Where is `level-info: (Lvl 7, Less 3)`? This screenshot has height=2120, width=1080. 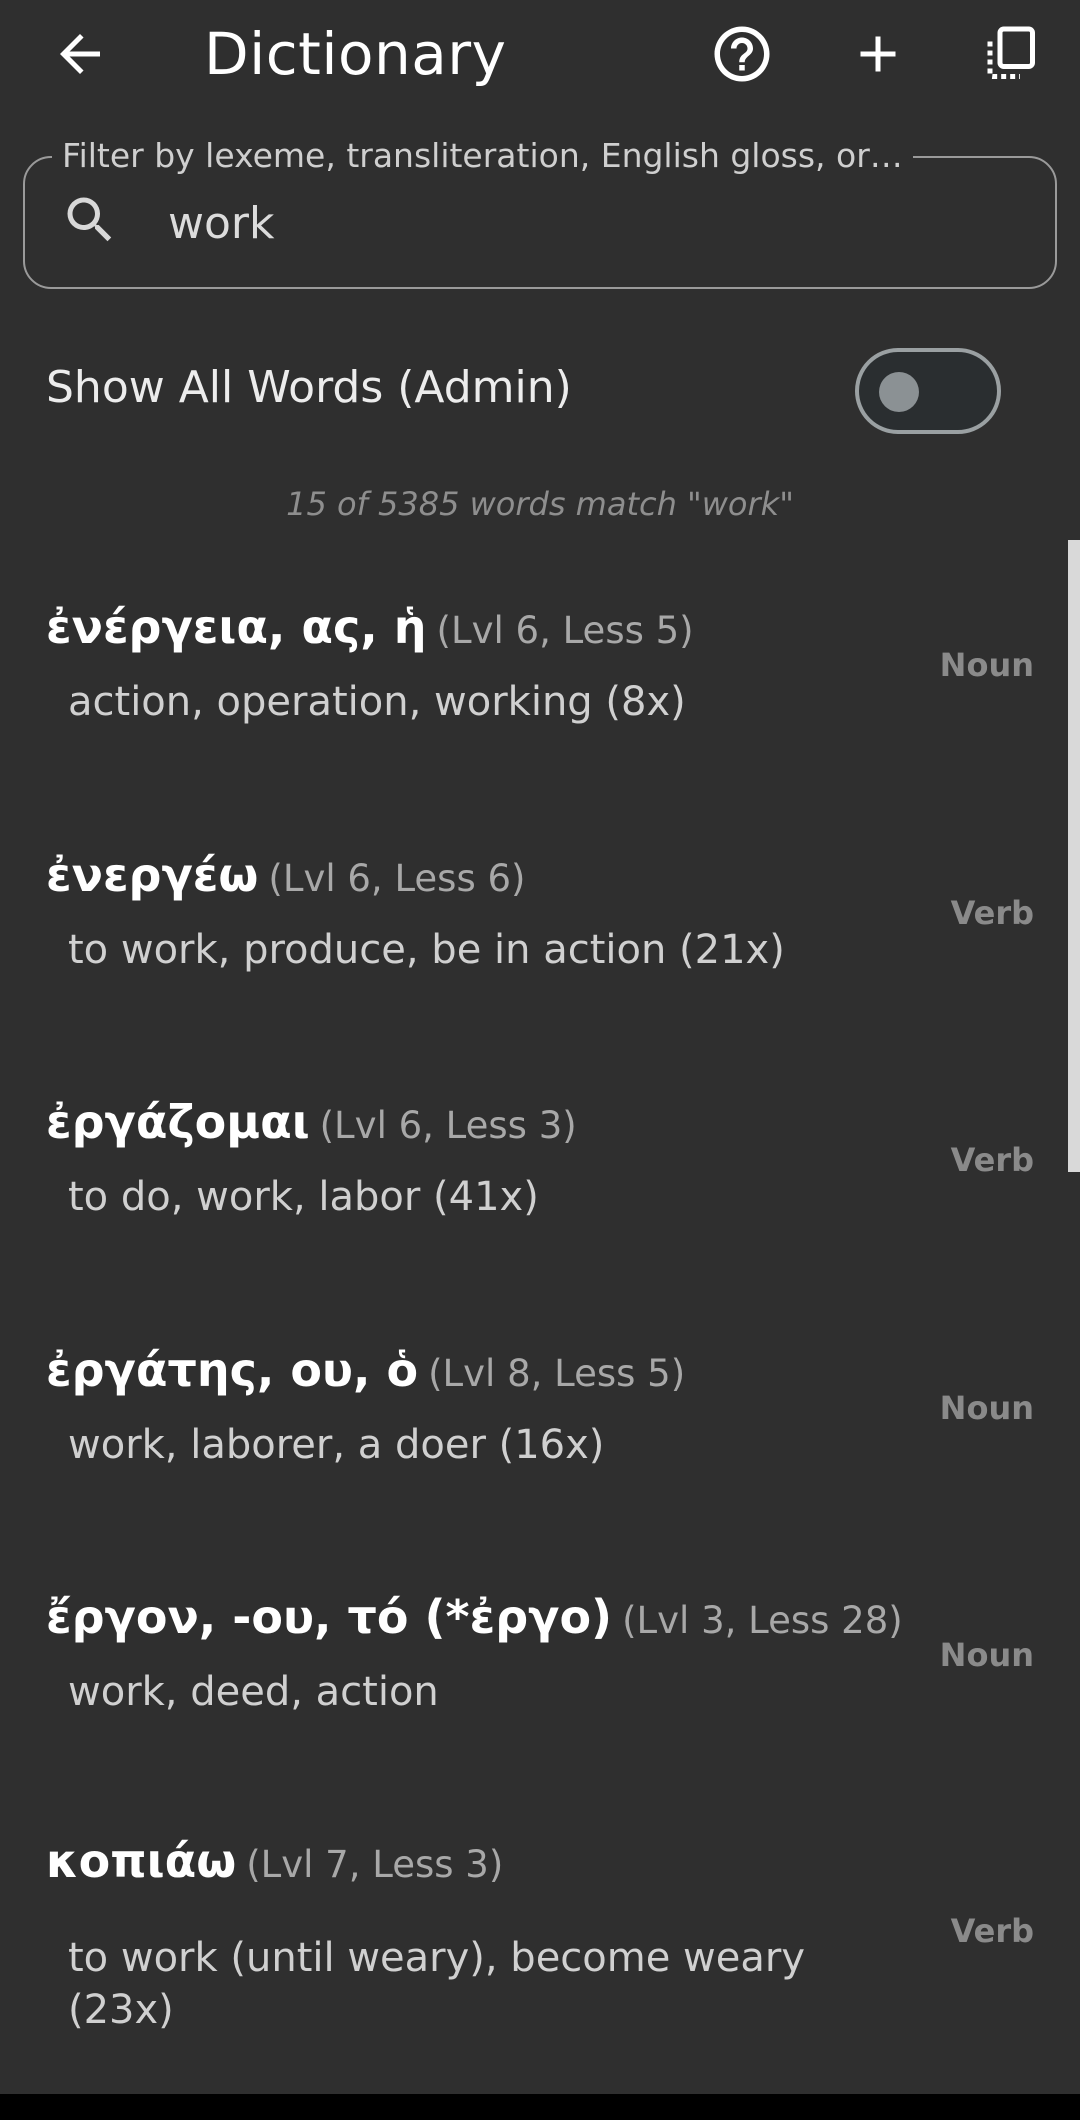 level-info: (Lvl 7, Less 3) is located at coordinates (375, 1864).